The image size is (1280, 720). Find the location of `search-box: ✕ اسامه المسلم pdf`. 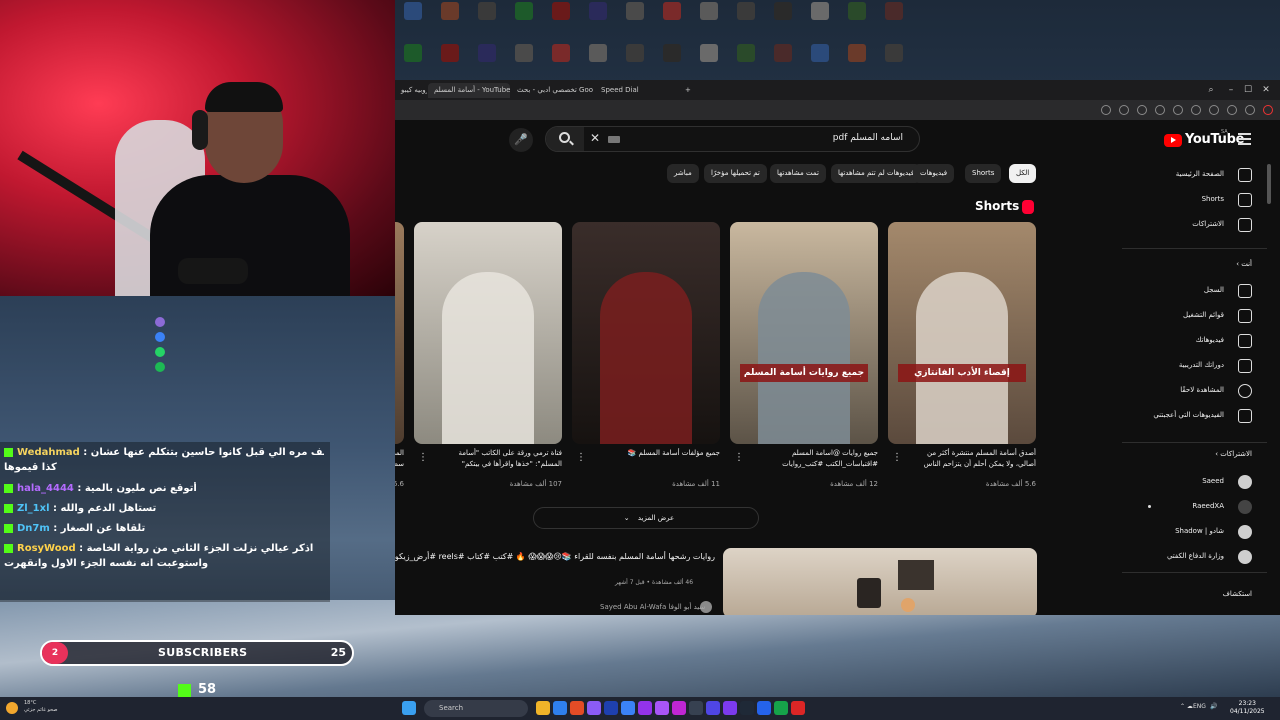

search-box: ✕ اسامه المسلم pdf is located at coordinates (732, 139).